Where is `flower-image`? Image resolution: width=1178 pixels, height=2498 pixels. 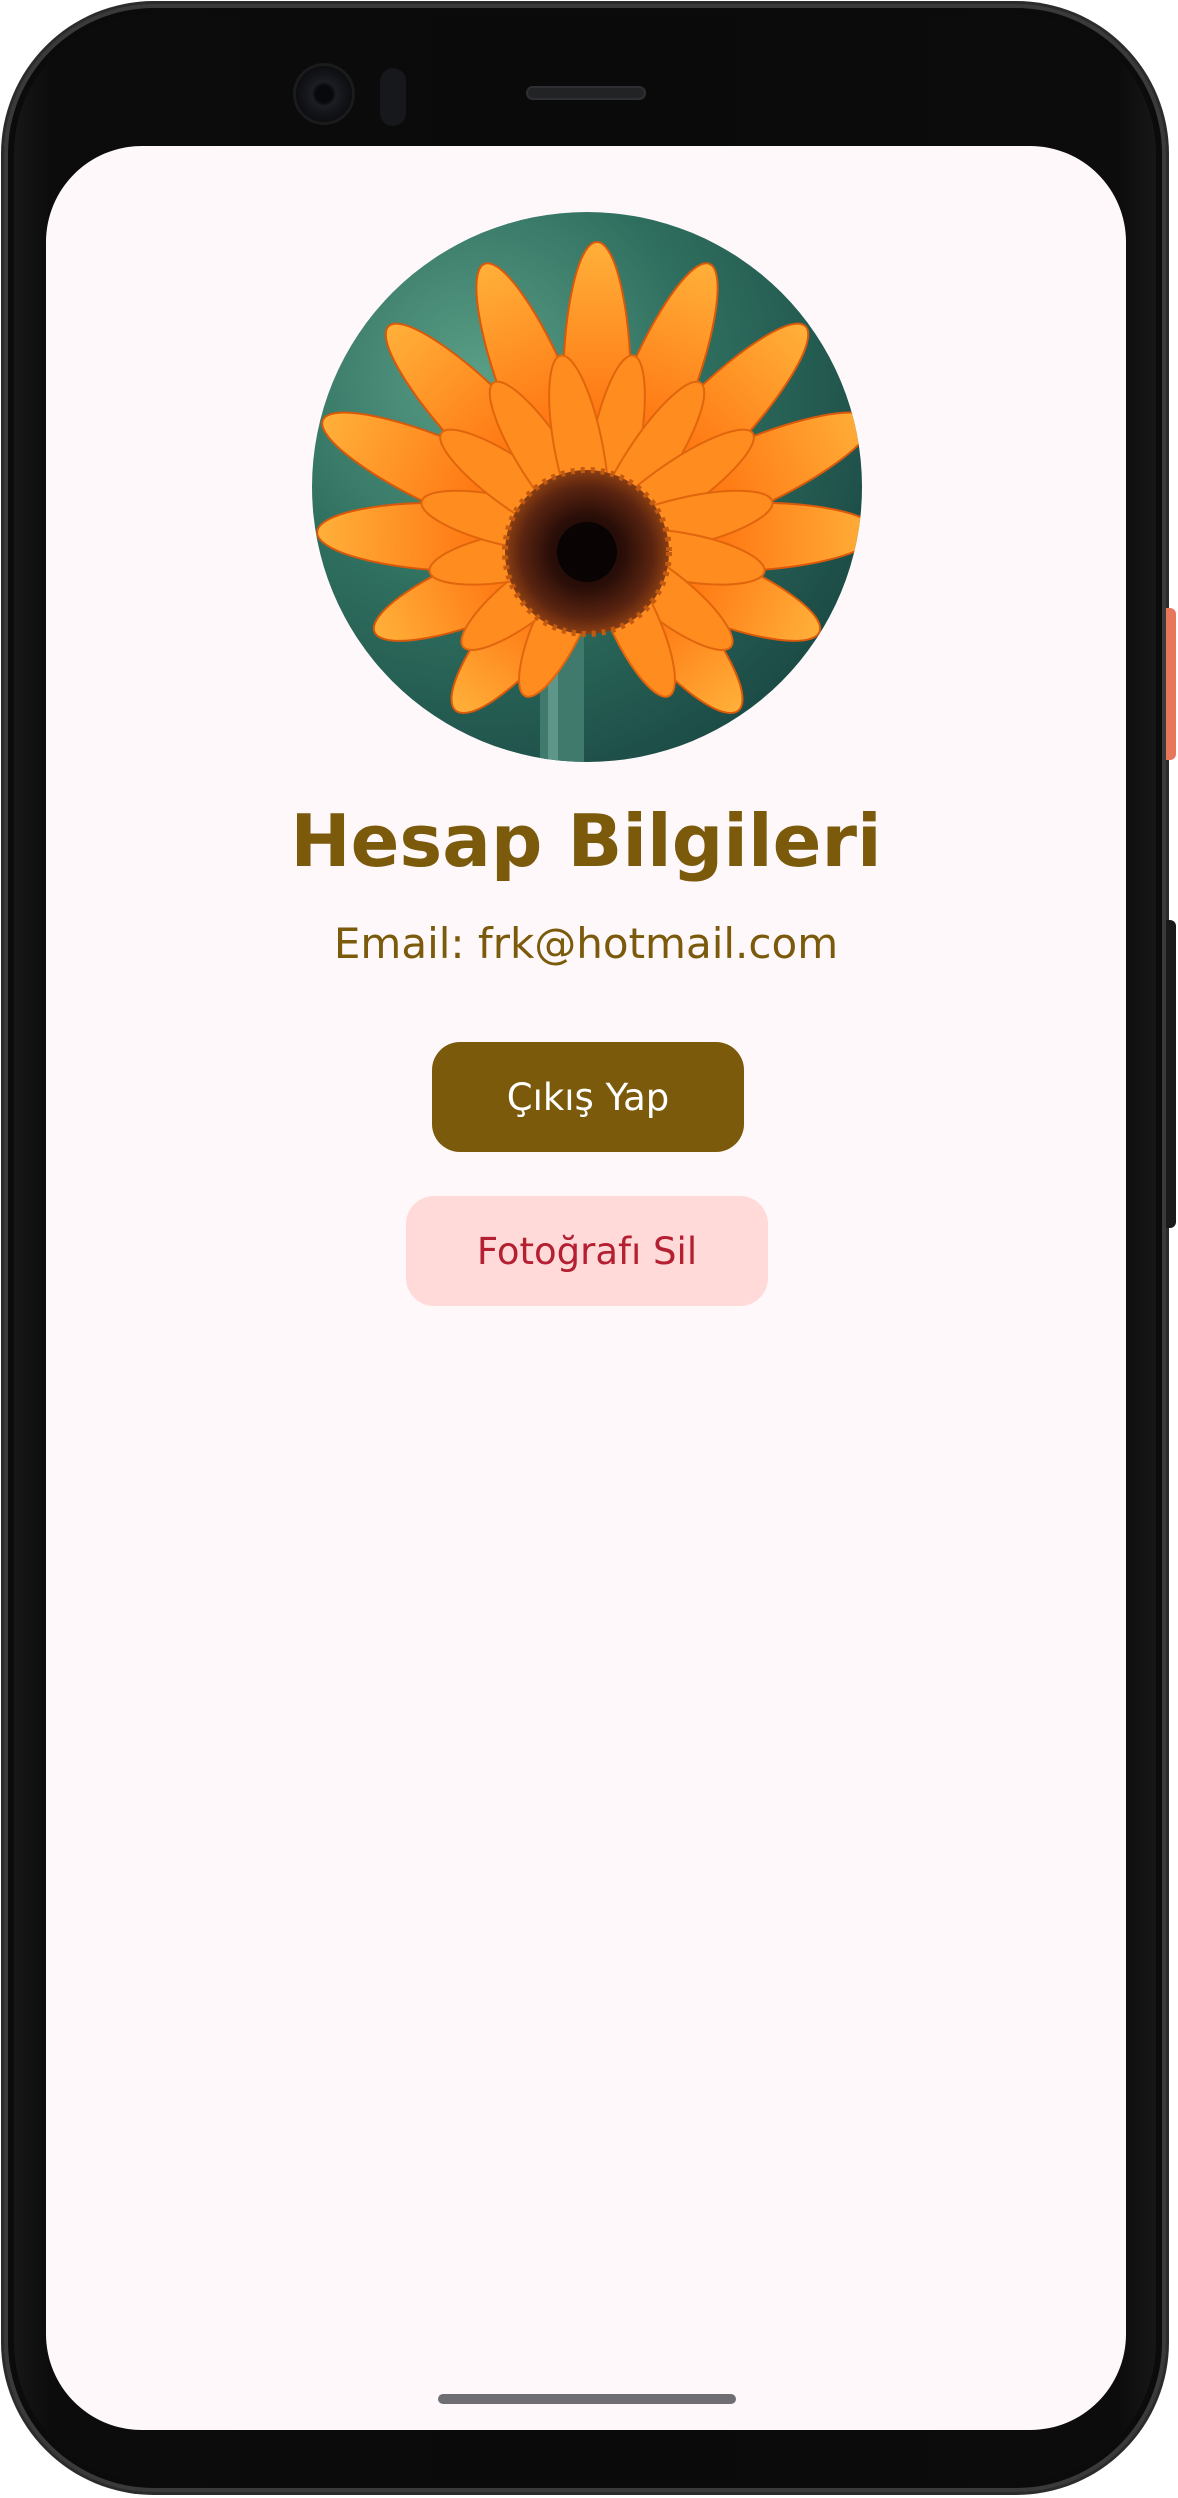
flower-image is located at coordinates (587, 487).